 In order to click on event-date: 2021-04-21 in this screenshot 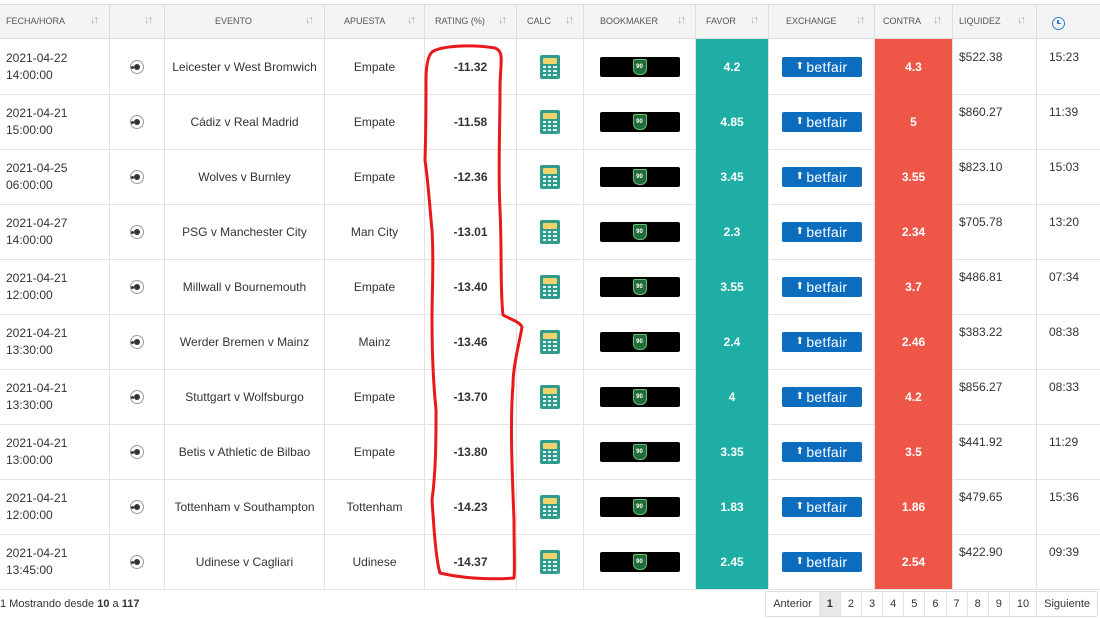, I will do `click(37, 388)`.